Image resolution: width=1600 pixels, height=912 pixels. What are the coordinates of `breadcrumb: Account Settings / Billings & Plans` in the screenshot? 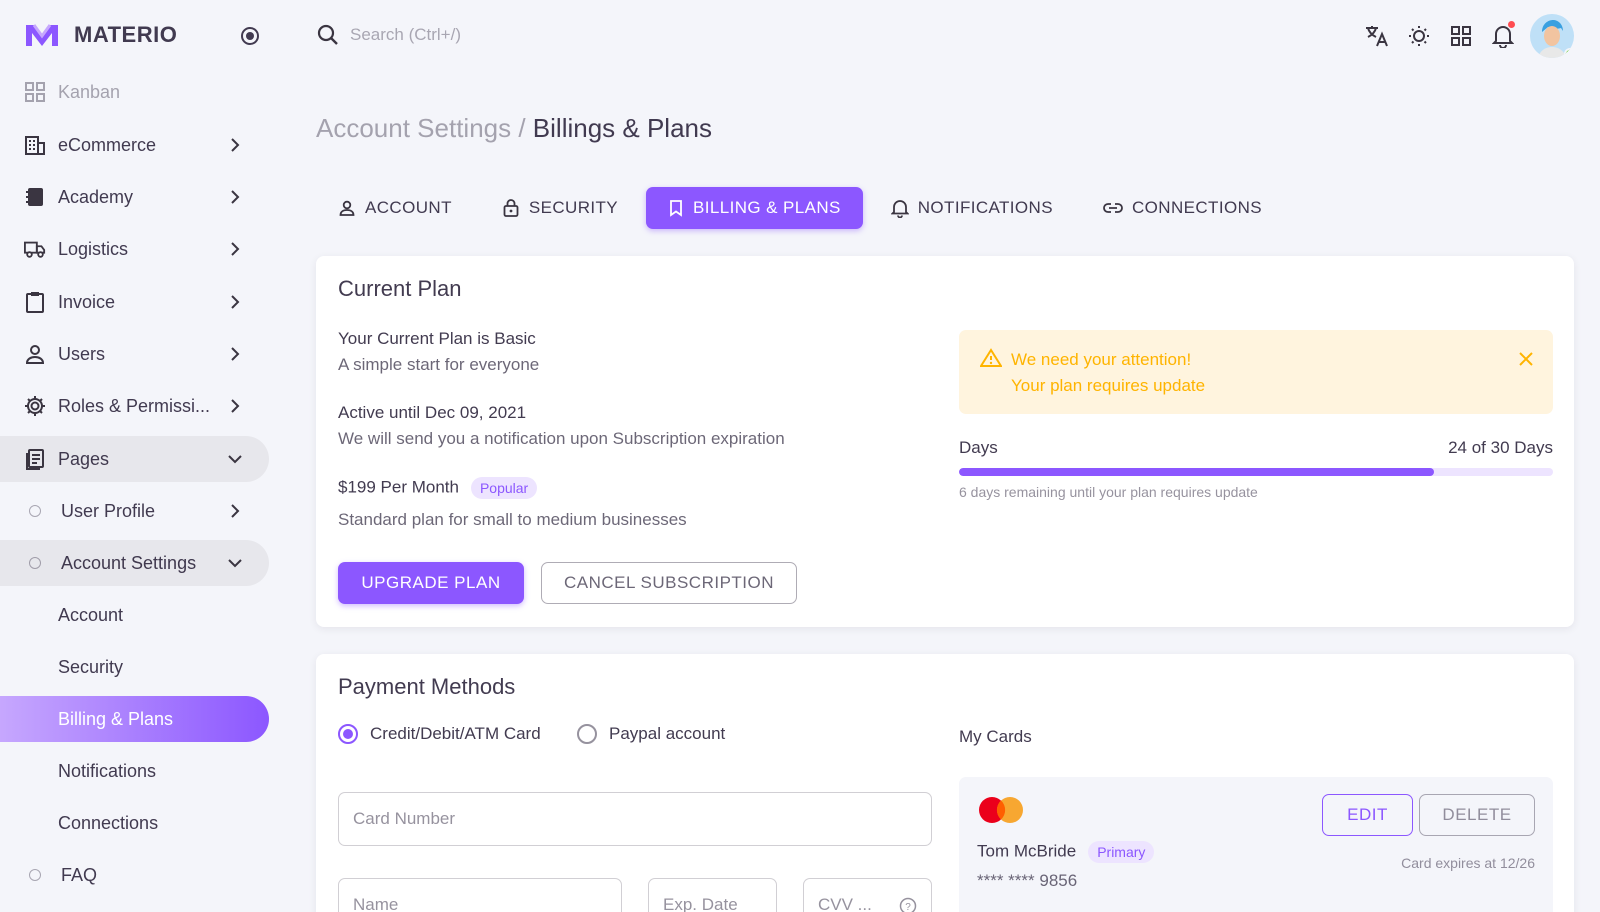 It's located at (514, 128).